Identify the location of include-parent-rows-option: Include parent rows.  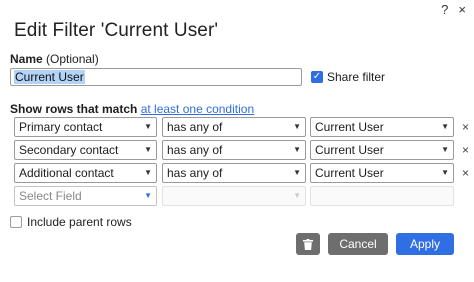
(71, 222).